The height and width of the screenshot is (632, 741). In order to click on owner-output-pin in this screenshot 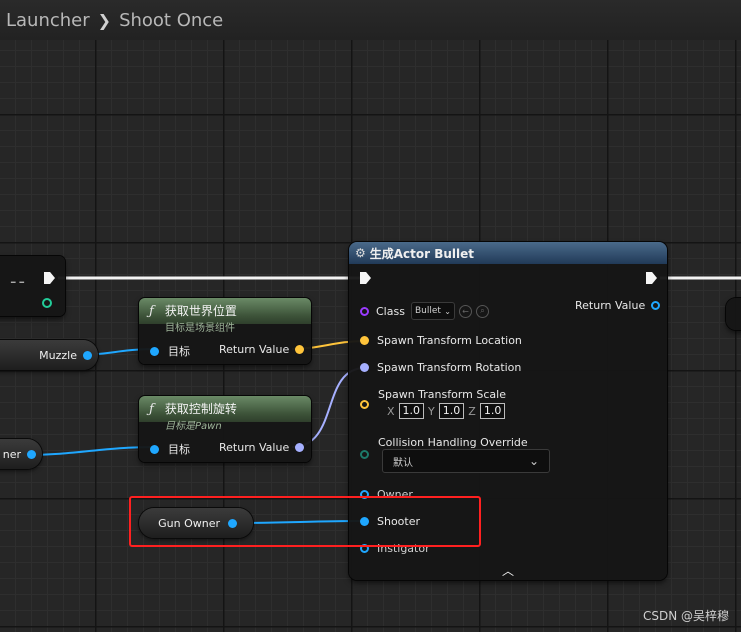, I will do `click(31, 454)`.